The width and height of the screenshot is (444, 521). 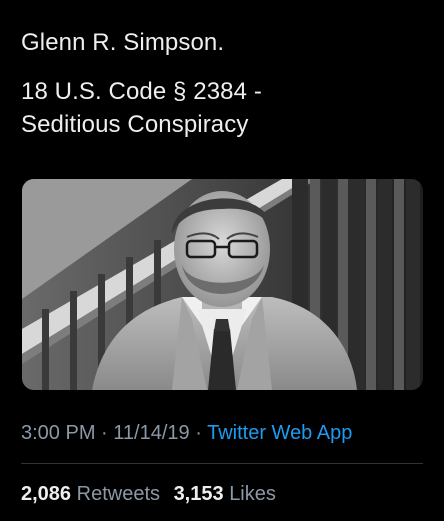 What do you see at coordinates (135, 124) in the screenshot?
I see `tweet-text-line-title: Seditious Conspiracy` at bounding box center [135, 124].